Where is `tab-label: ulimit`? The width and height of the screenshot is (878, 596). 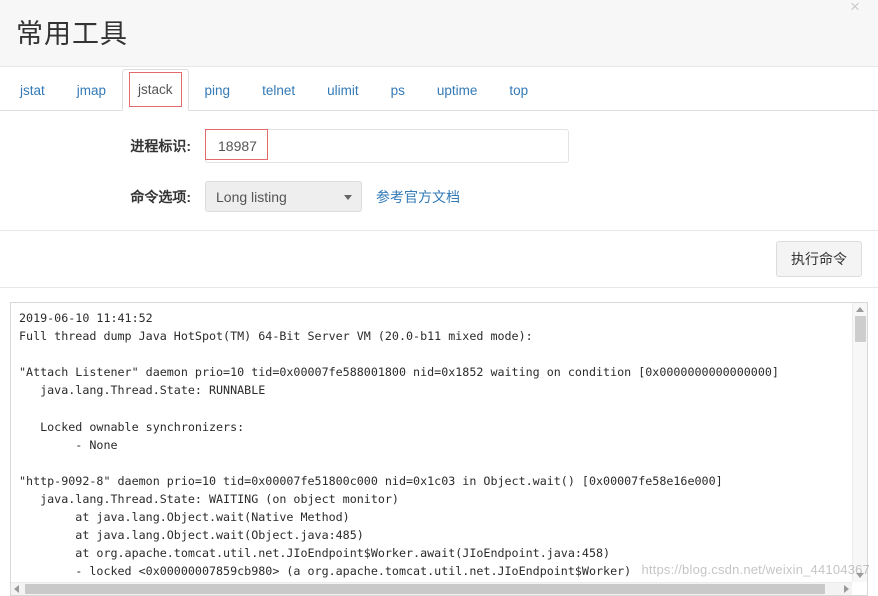
tab-label: ulimit is located at coordinates (343, 90).